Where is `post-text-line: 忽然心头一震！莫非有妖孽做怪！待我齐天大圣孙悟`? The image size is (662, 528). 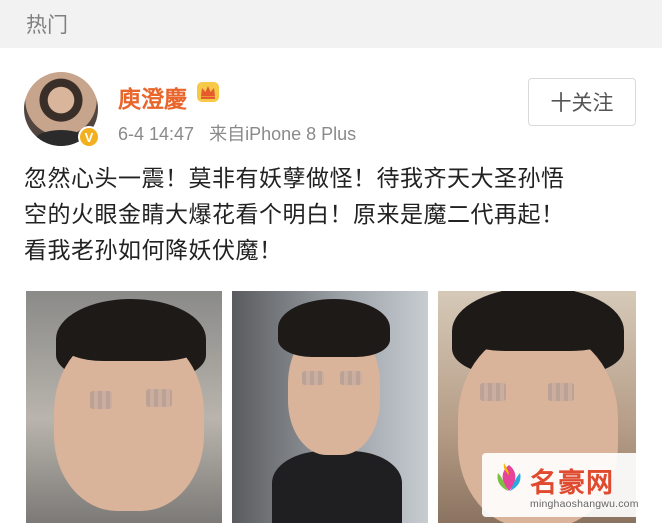 post-text-line: 忽然心头一震！莫非有妖孽做怪！待我齐天大圣孙悟 is located at coordinates (294, 178).